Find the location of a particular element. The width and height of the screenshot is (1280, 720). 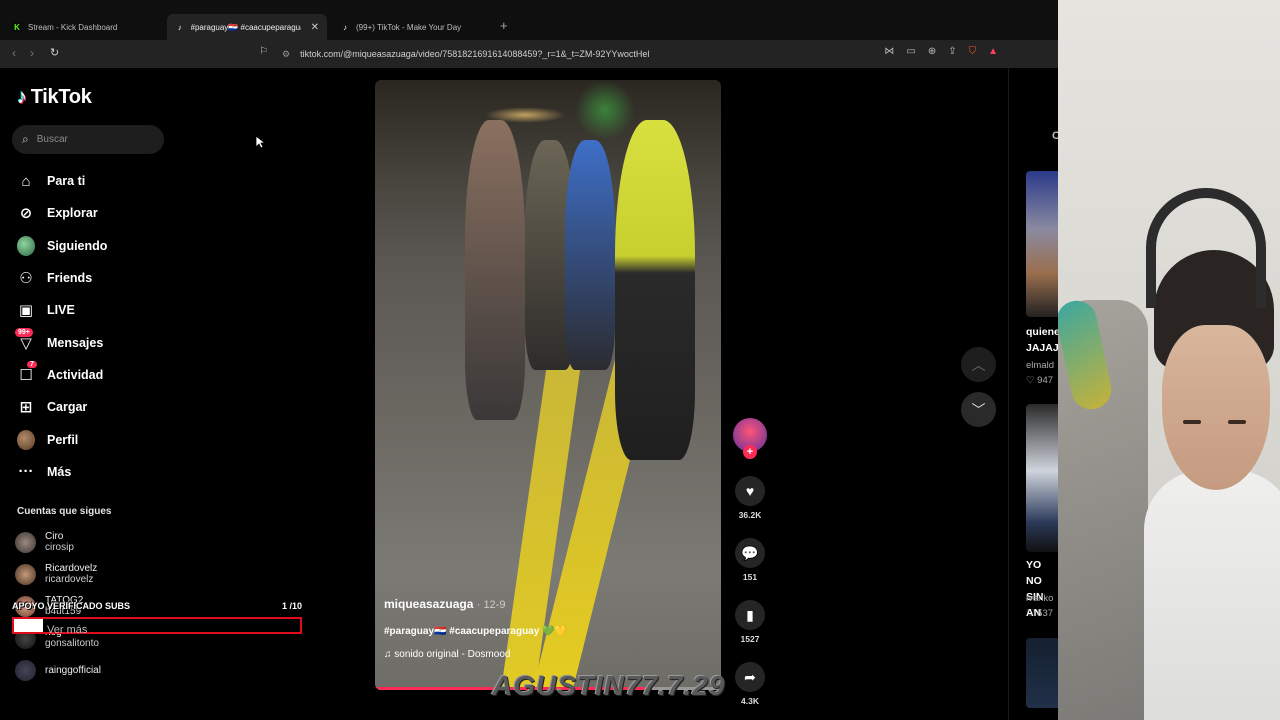

follow-plus-icon: + is located at coordinates (750, 452).